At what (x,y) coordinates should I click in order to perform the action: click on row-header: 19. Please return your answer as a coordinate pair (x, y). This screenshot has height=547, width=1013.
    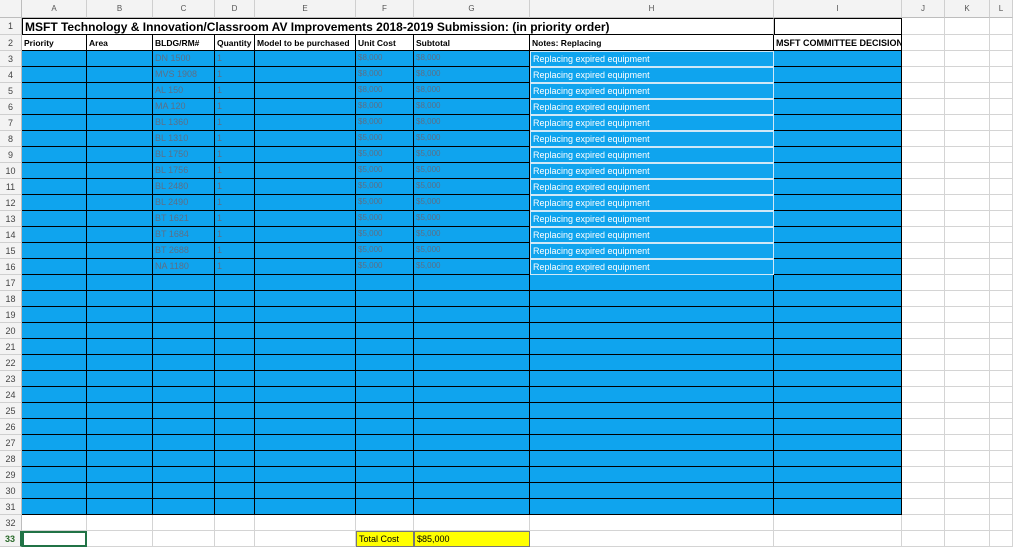
    Looking at the image, I should click on (11, 315).